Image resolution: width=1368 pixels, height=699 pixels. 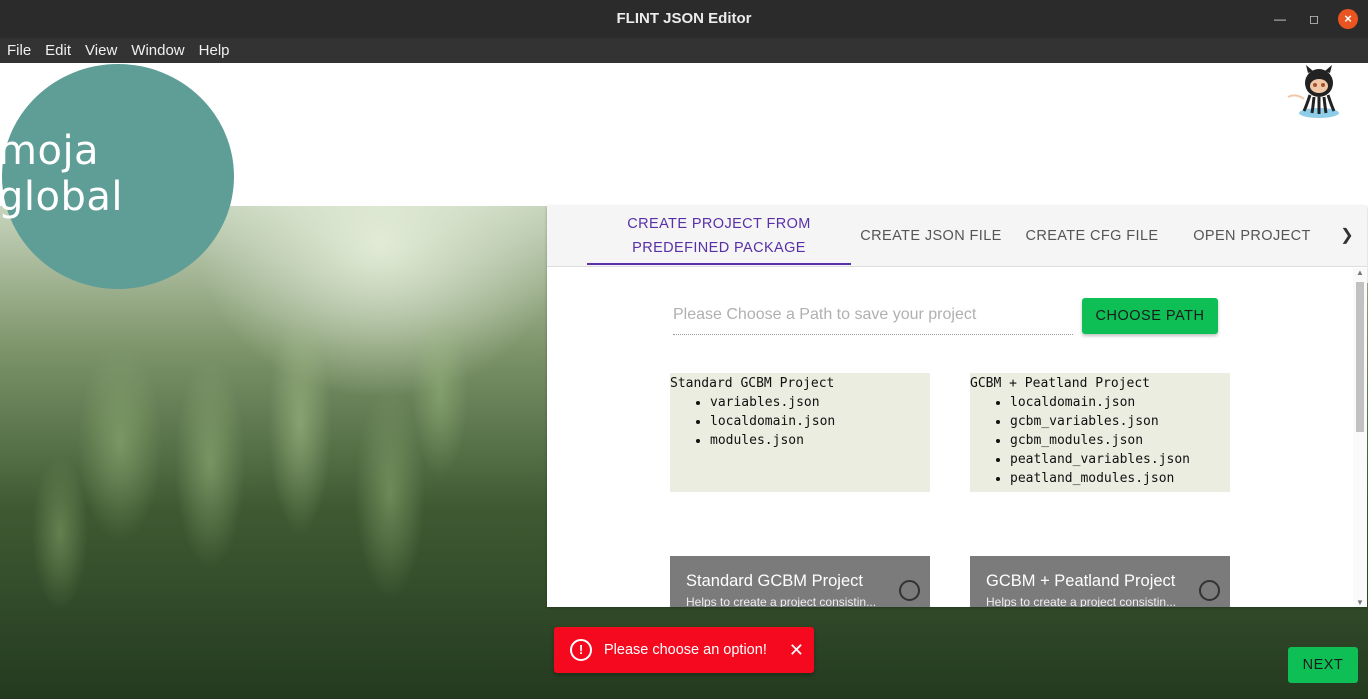 I want to click on list-item: variables.json, so click(x=820, y=402).